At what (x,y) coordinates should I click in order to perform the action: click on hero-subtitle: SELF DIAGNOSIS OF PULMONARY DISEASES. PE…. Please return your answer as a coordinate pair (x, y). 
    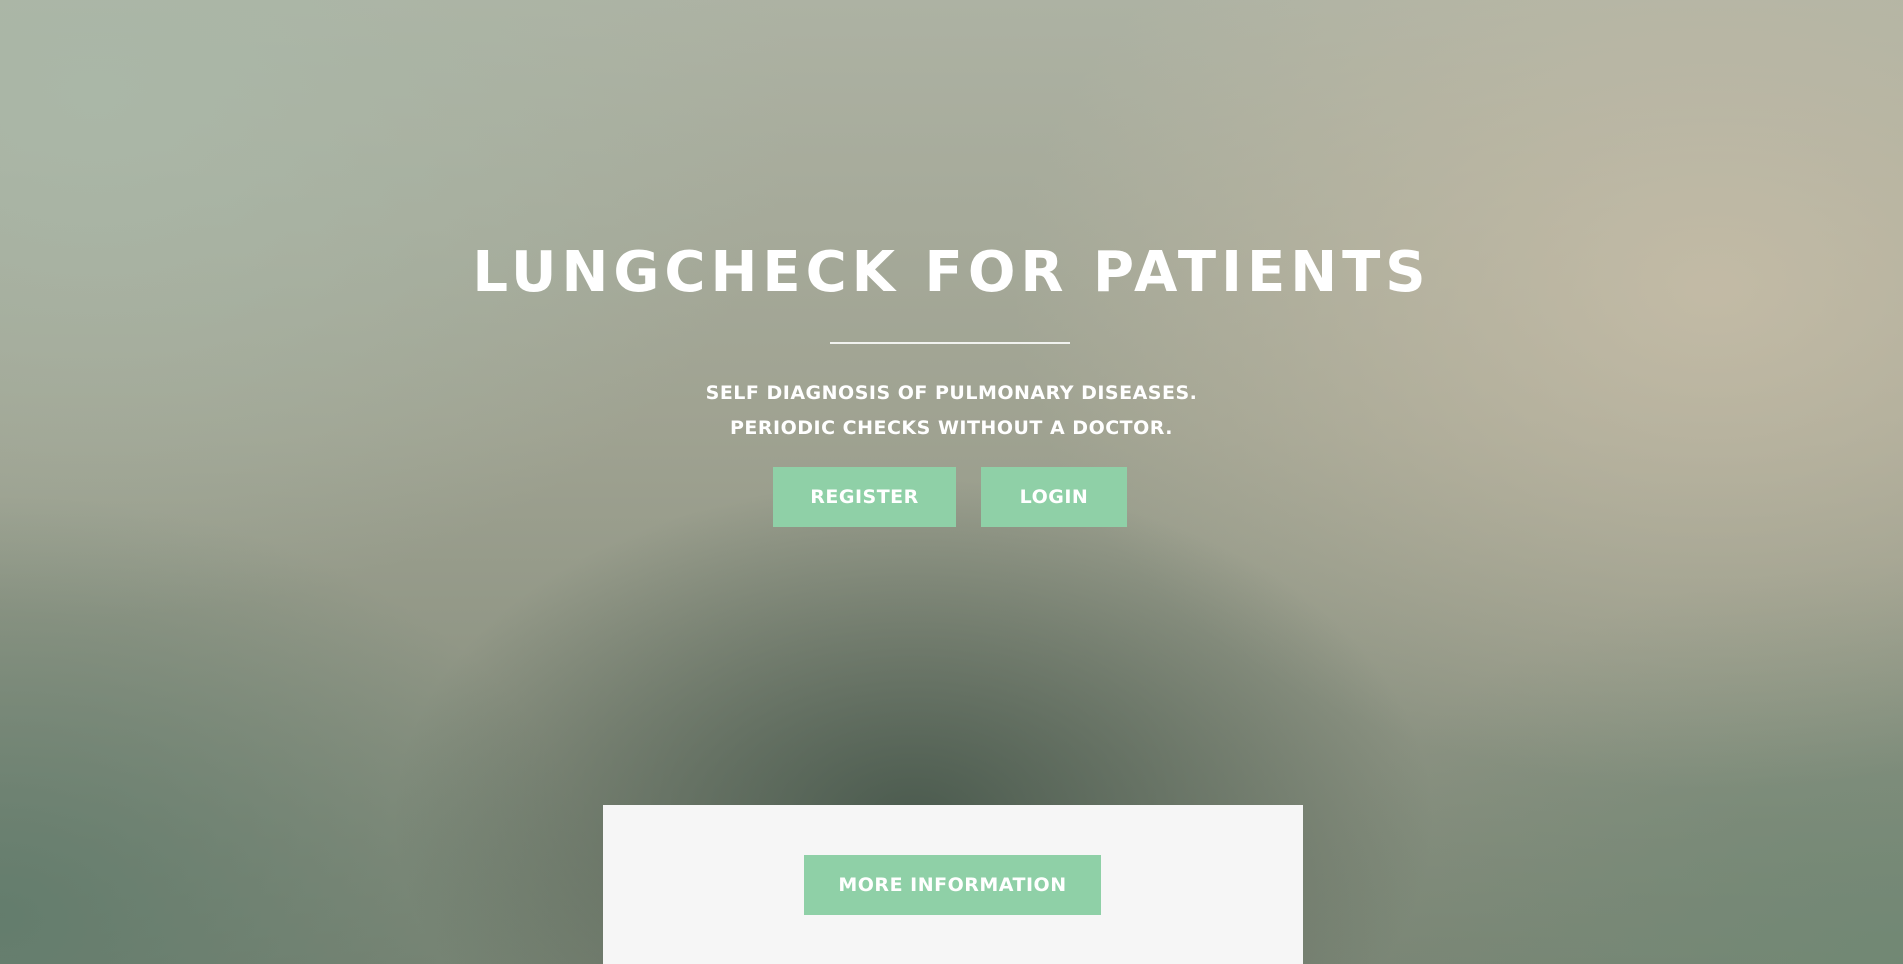
    Looking at the image, I should click on (951, 411).